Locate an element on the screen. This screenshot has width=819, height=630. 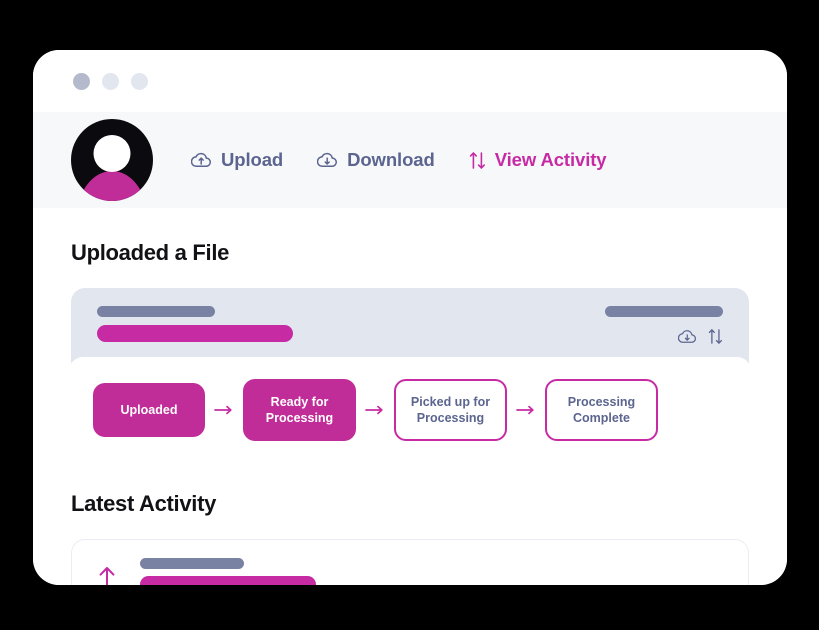
status-step-processing-complete-label: Processing Complete is located at coordinates (601, 410).